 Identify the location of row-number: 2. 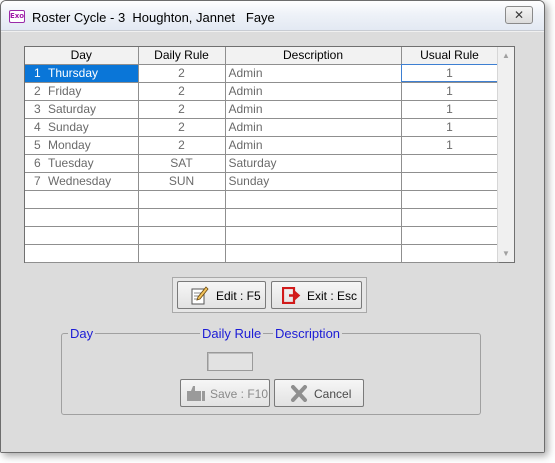
(37, 91).